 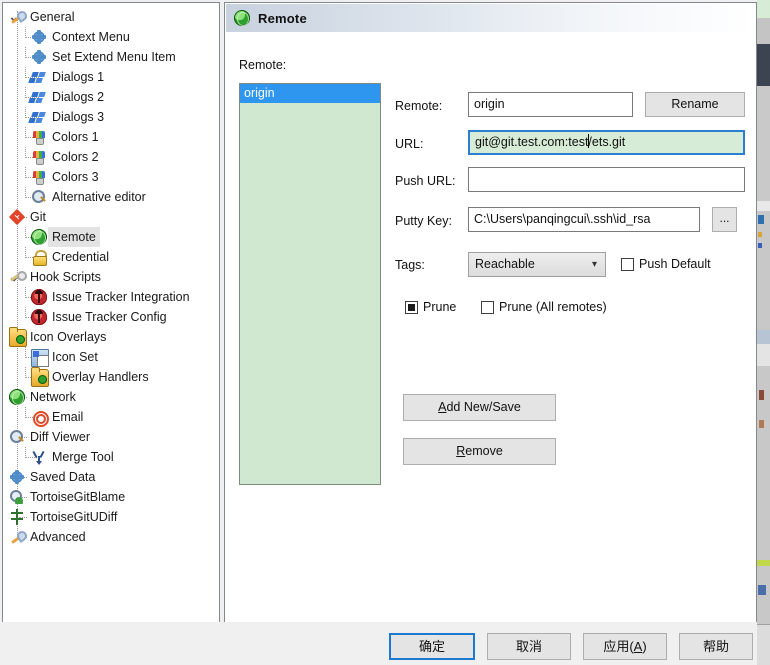 I want to click on button-label-rest: emove, so click(x=484, y=451).